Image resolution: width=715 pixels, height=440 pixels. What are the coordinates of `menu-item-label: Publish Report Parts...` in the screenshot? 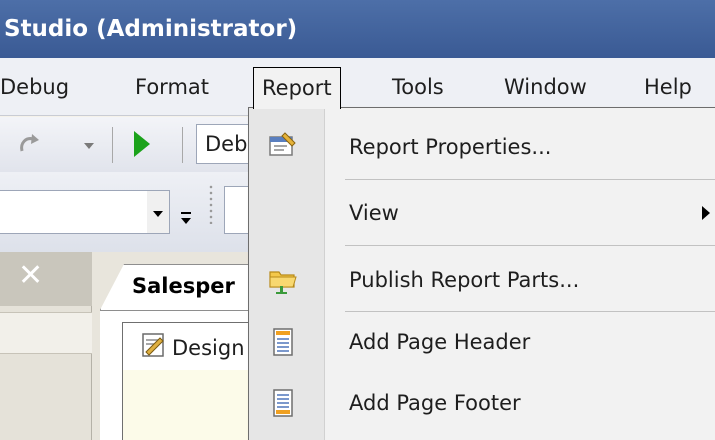 It's located at (464, 280).